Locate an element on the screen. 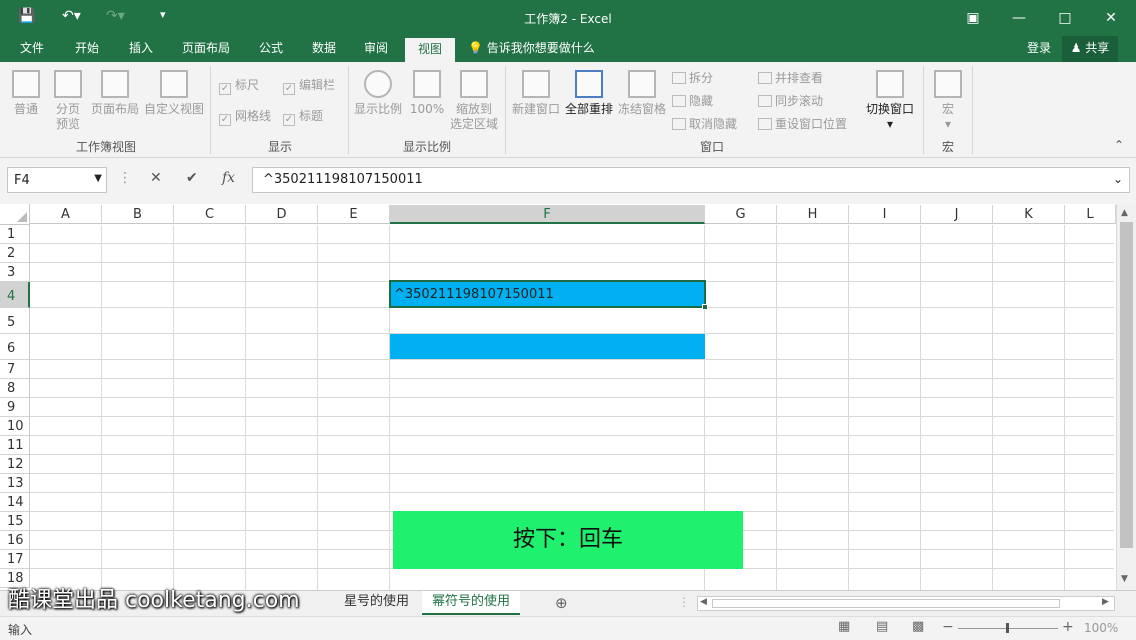 The width and height of the screenshot is (1136, 640). zoom-to-selection-button: 缩放到 选定区域 is located at coordinates (474, 101).